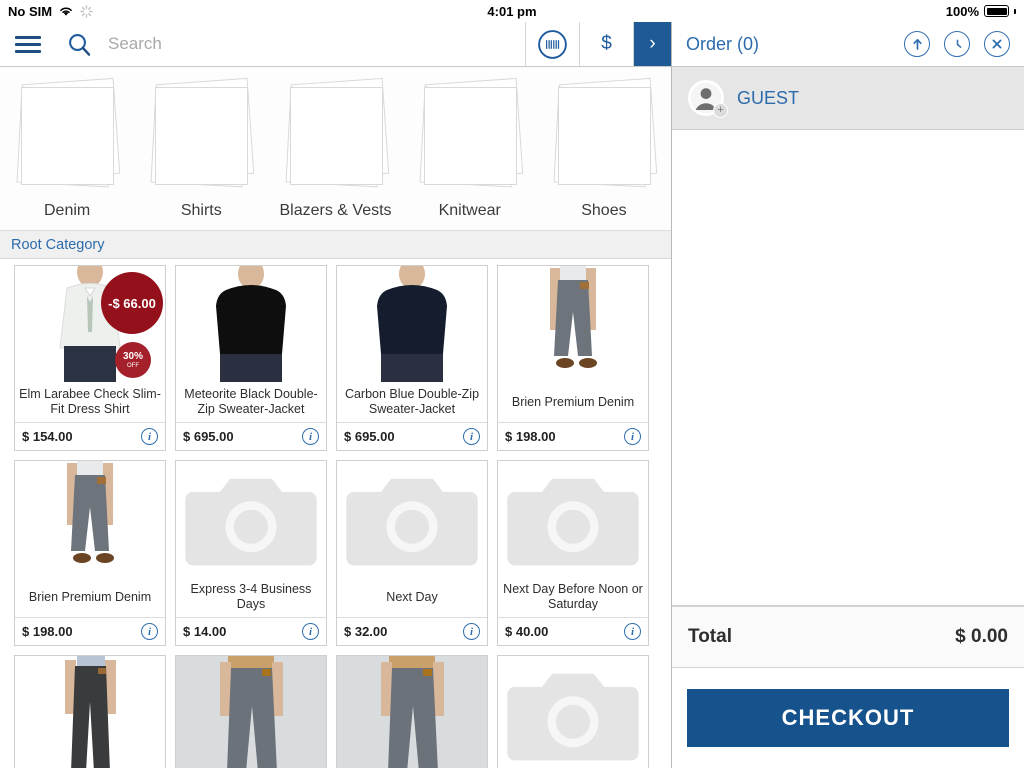  I want to click on product-price: $ 695.00, so click(369, 436).